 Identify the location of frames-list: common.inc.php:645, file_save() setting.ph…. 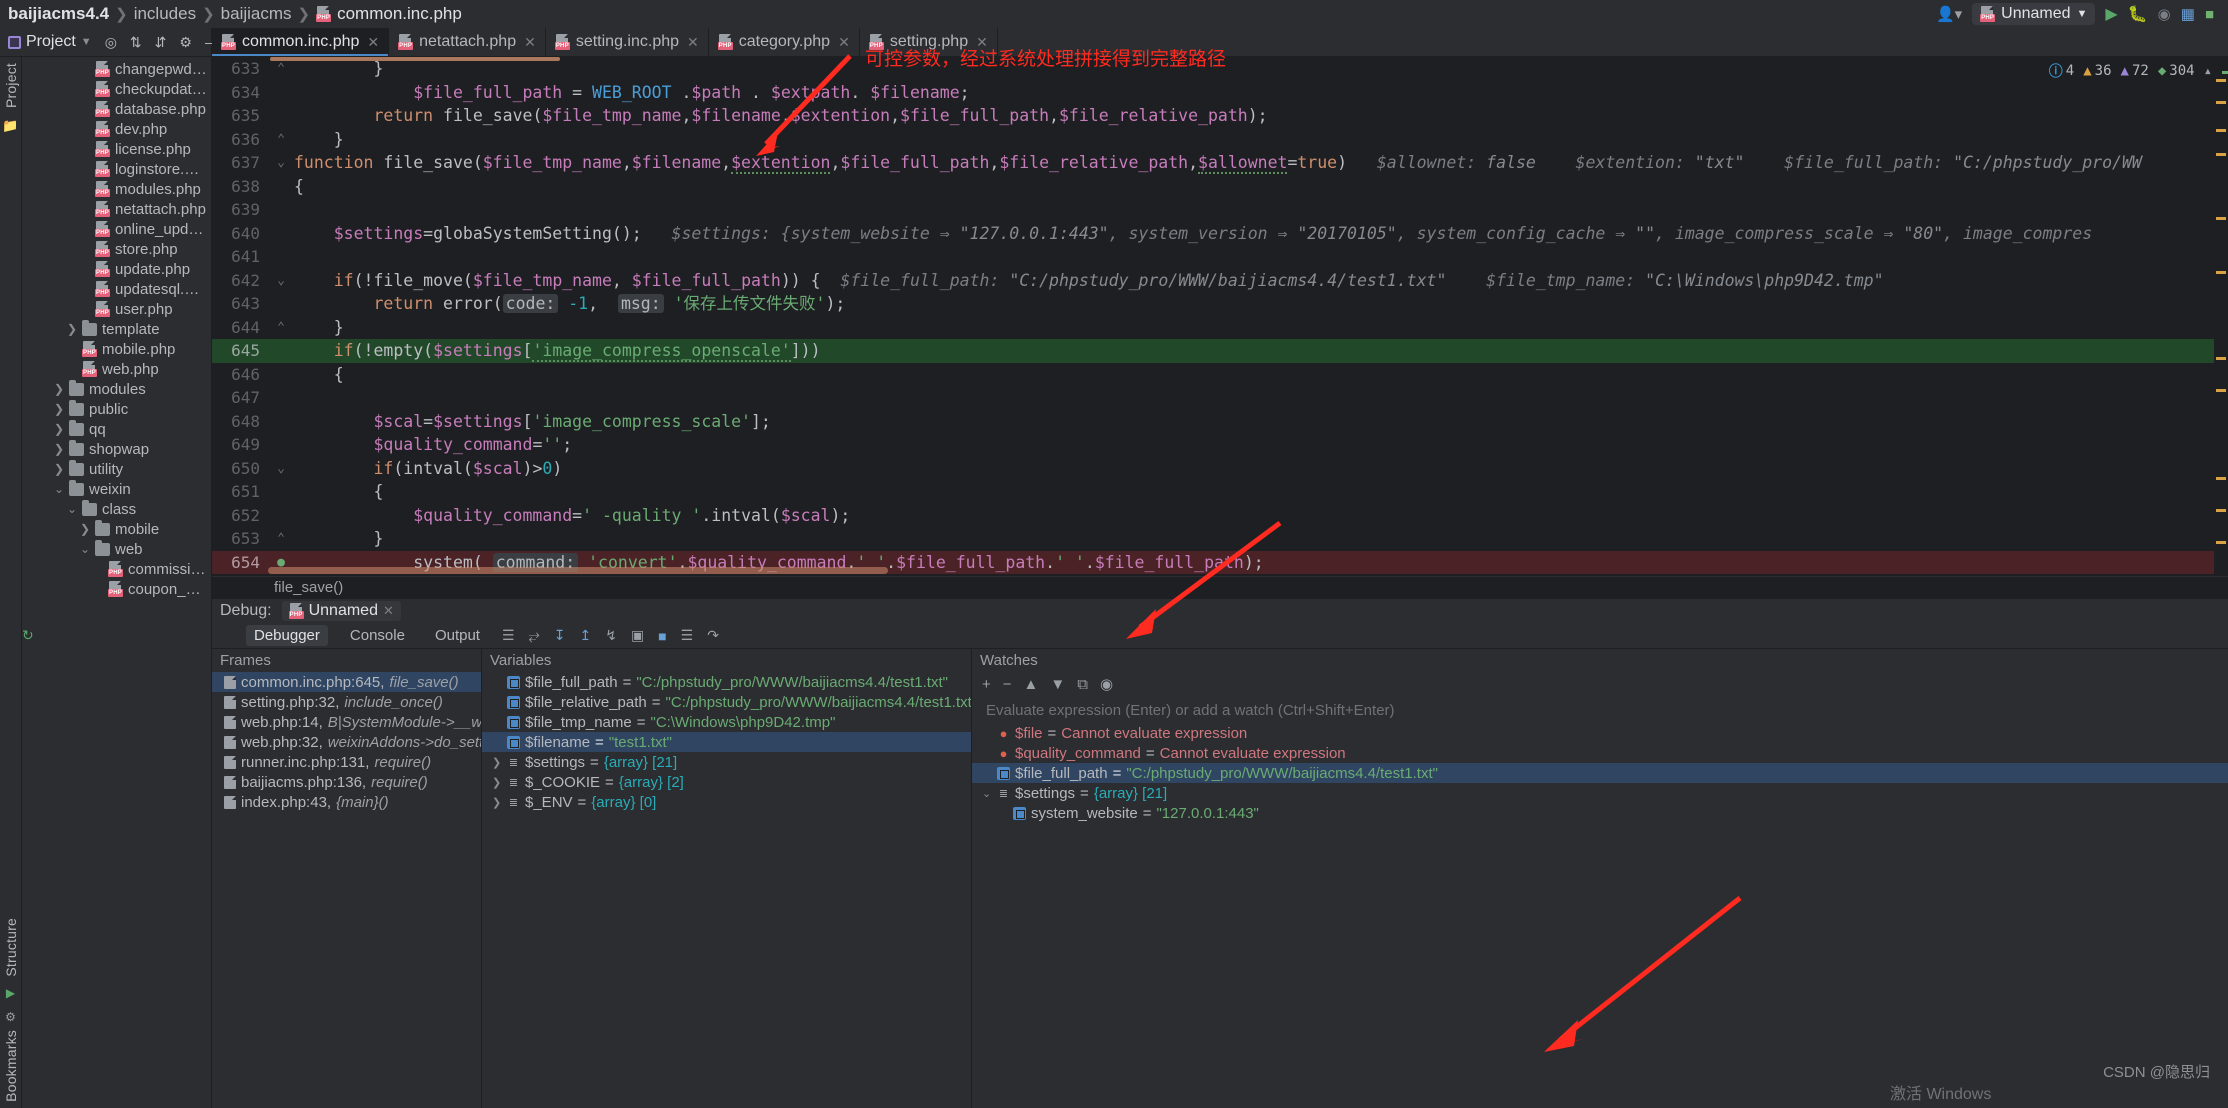
(346, 890).